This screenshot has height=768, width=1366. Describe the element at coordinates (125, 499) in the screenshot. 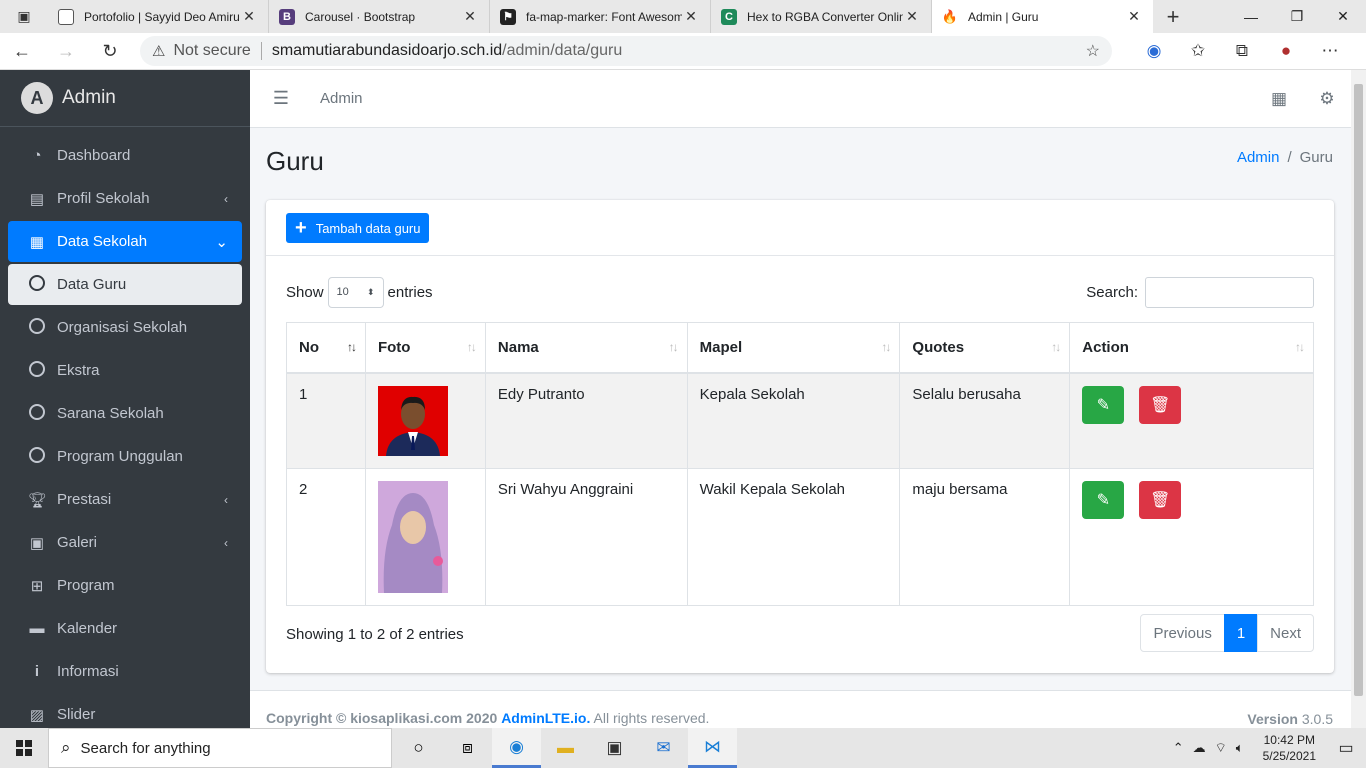

I see `sidebar-item-prestasi: 🏆︎ Prestasi ‹` at that location.